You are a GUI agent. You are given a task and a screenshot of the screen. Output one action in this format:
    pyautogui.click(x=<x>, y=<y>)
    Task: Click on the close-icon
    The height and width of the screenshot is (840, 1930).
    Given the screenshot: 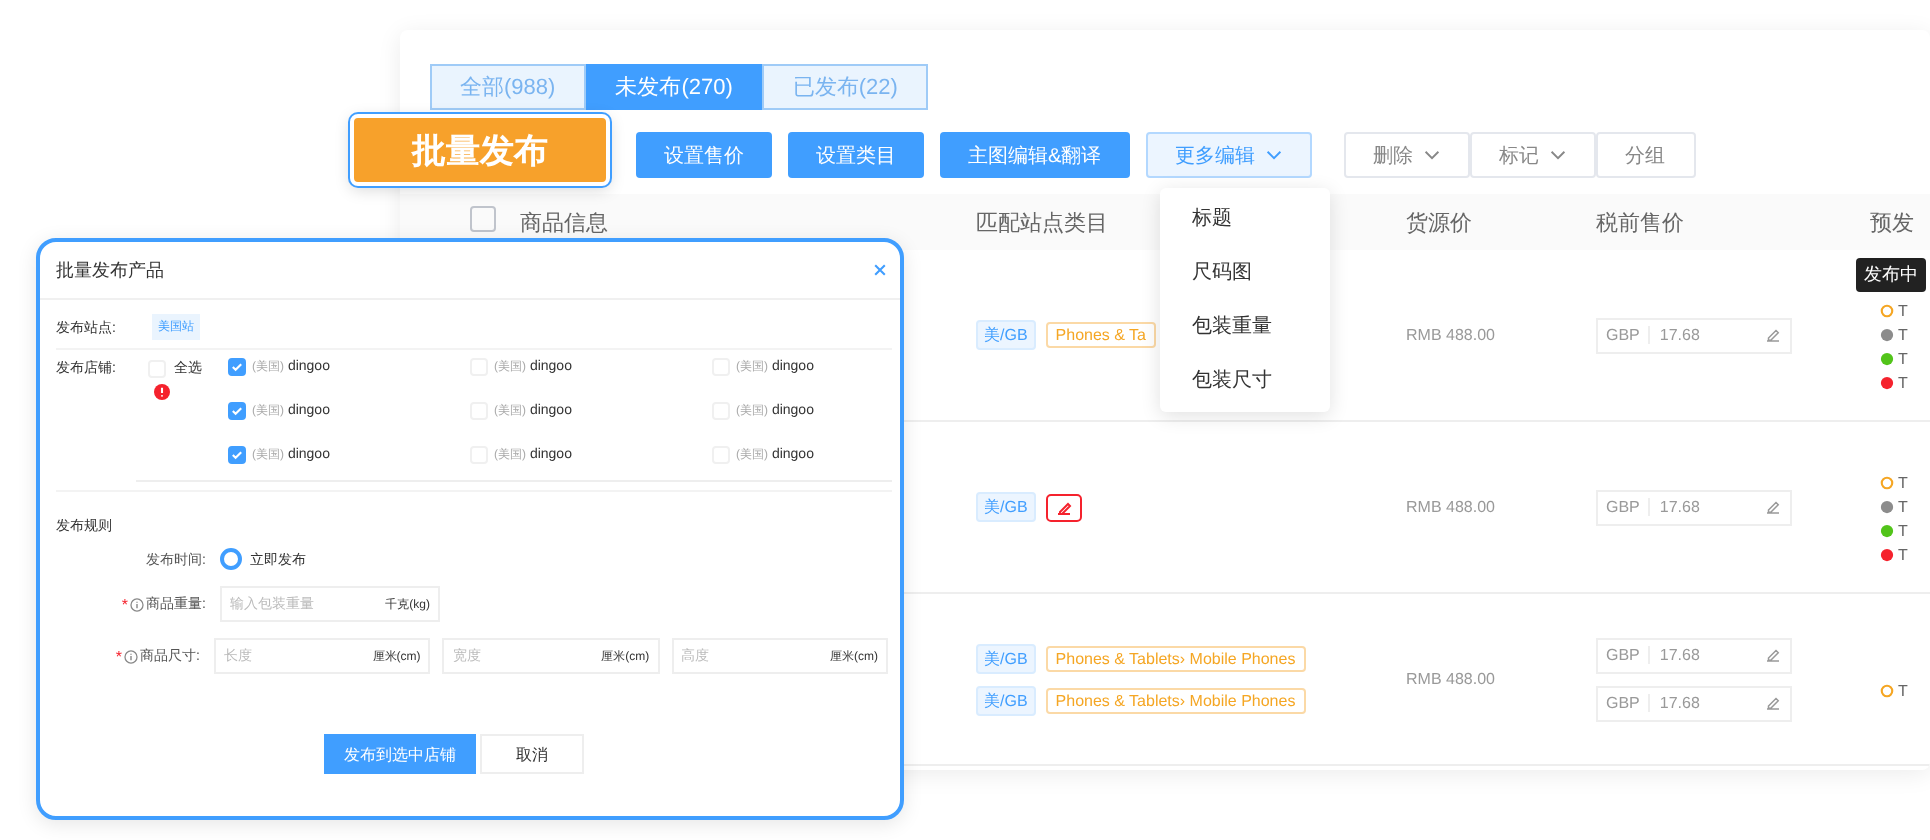 What is the action you would take?
    pyautogui.click(x=880, y=270)
    